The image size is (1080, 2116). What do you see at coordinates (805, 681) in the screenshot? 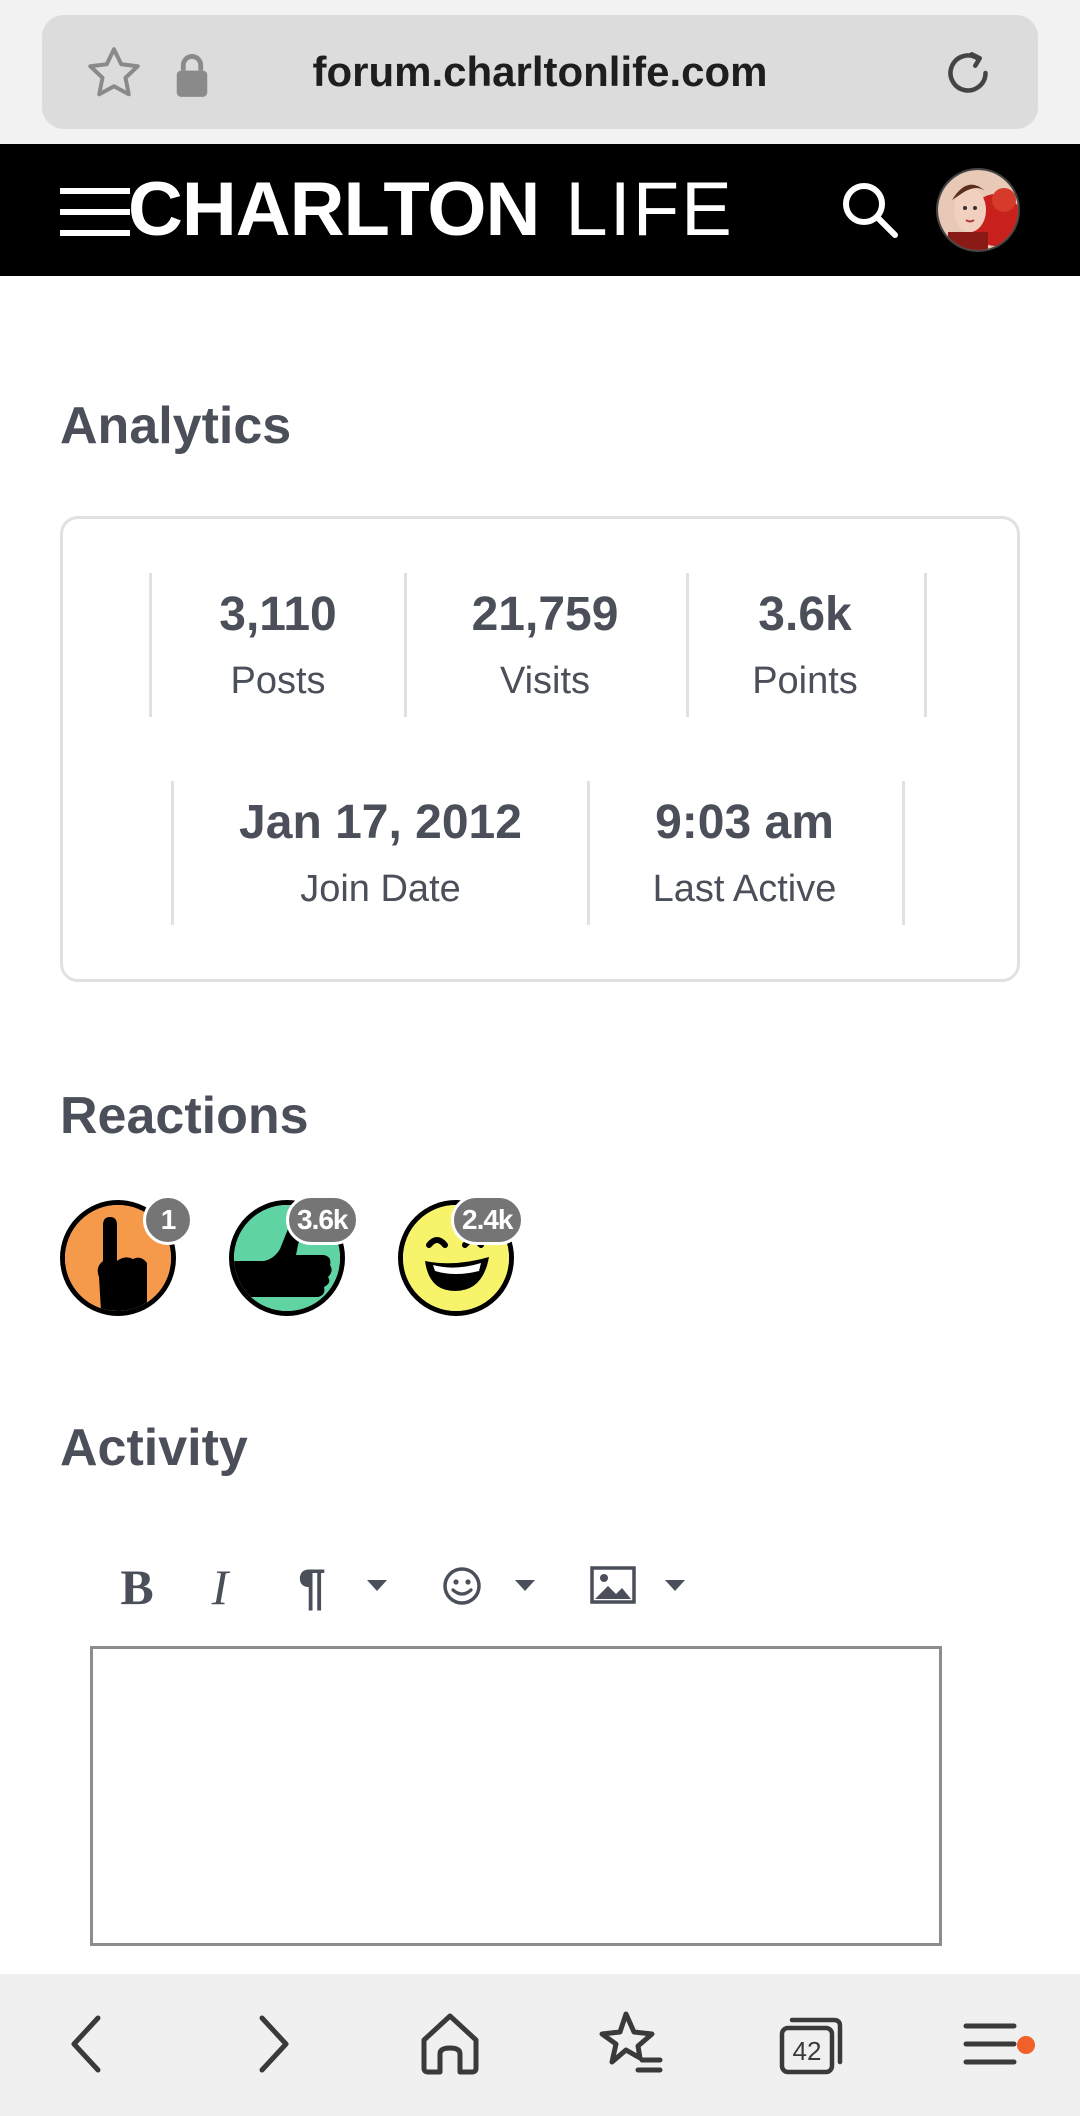
I see `stat-label: Points` at bounding box center [805, 681].